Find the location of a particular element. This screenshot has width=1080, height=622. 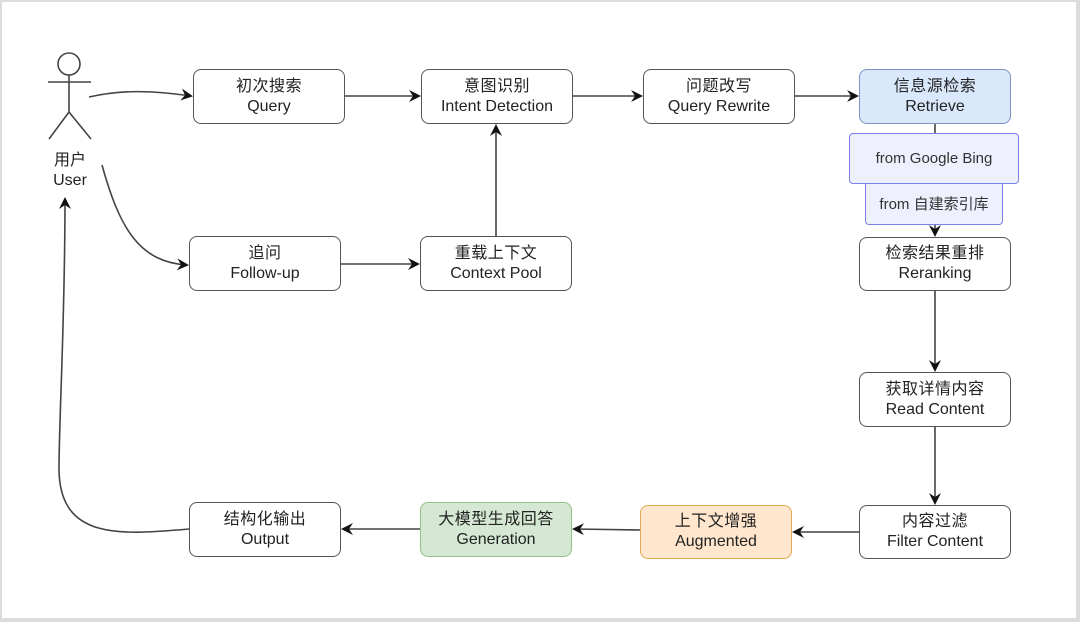

node-reranking: 检索结果重排 Reranking is located at coordinates (935, 264).